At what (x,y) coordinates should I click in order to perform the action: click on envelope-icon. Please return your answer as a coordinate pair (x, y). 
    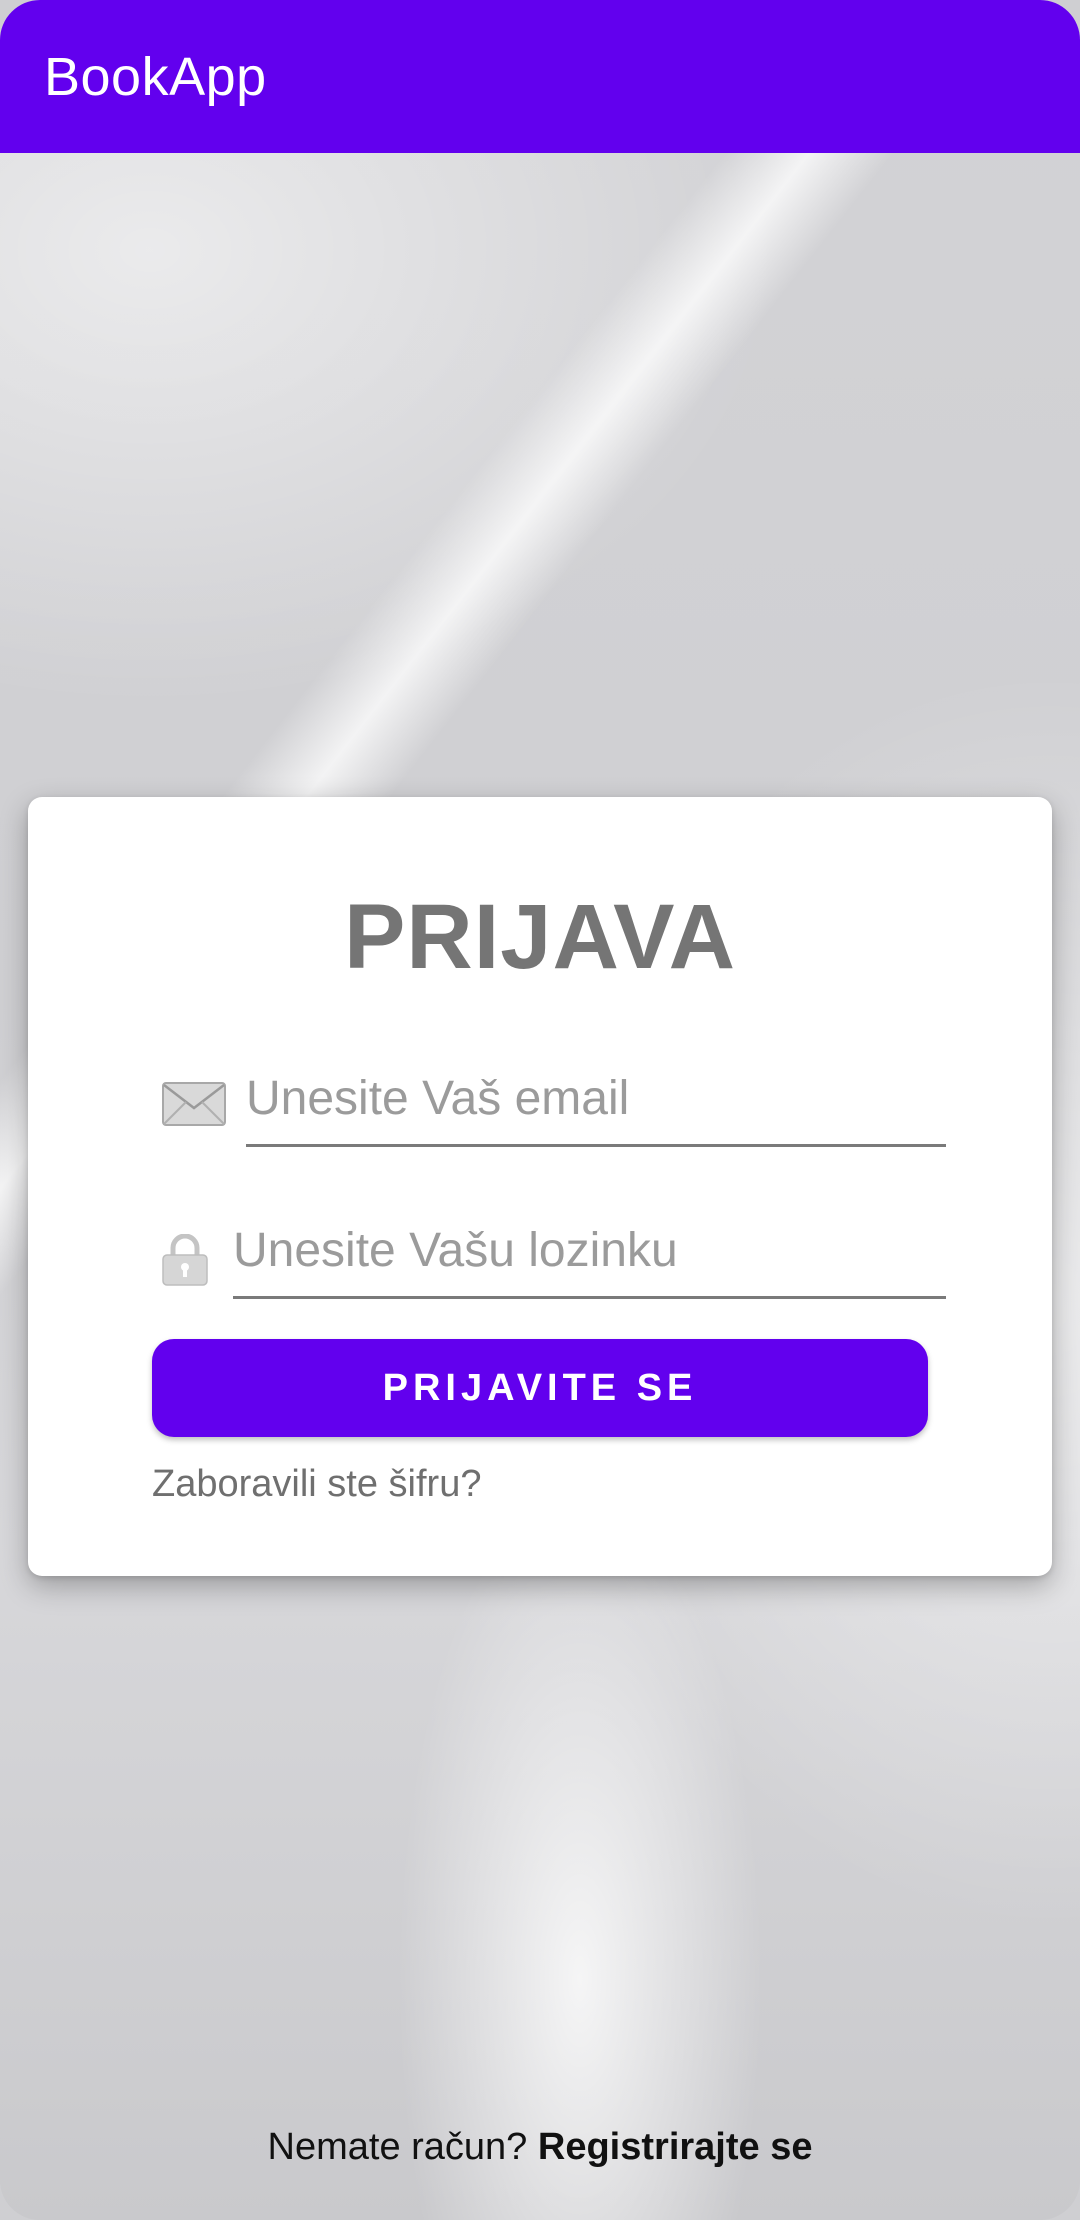
    Looking at the image, I should click on (194, 1104).